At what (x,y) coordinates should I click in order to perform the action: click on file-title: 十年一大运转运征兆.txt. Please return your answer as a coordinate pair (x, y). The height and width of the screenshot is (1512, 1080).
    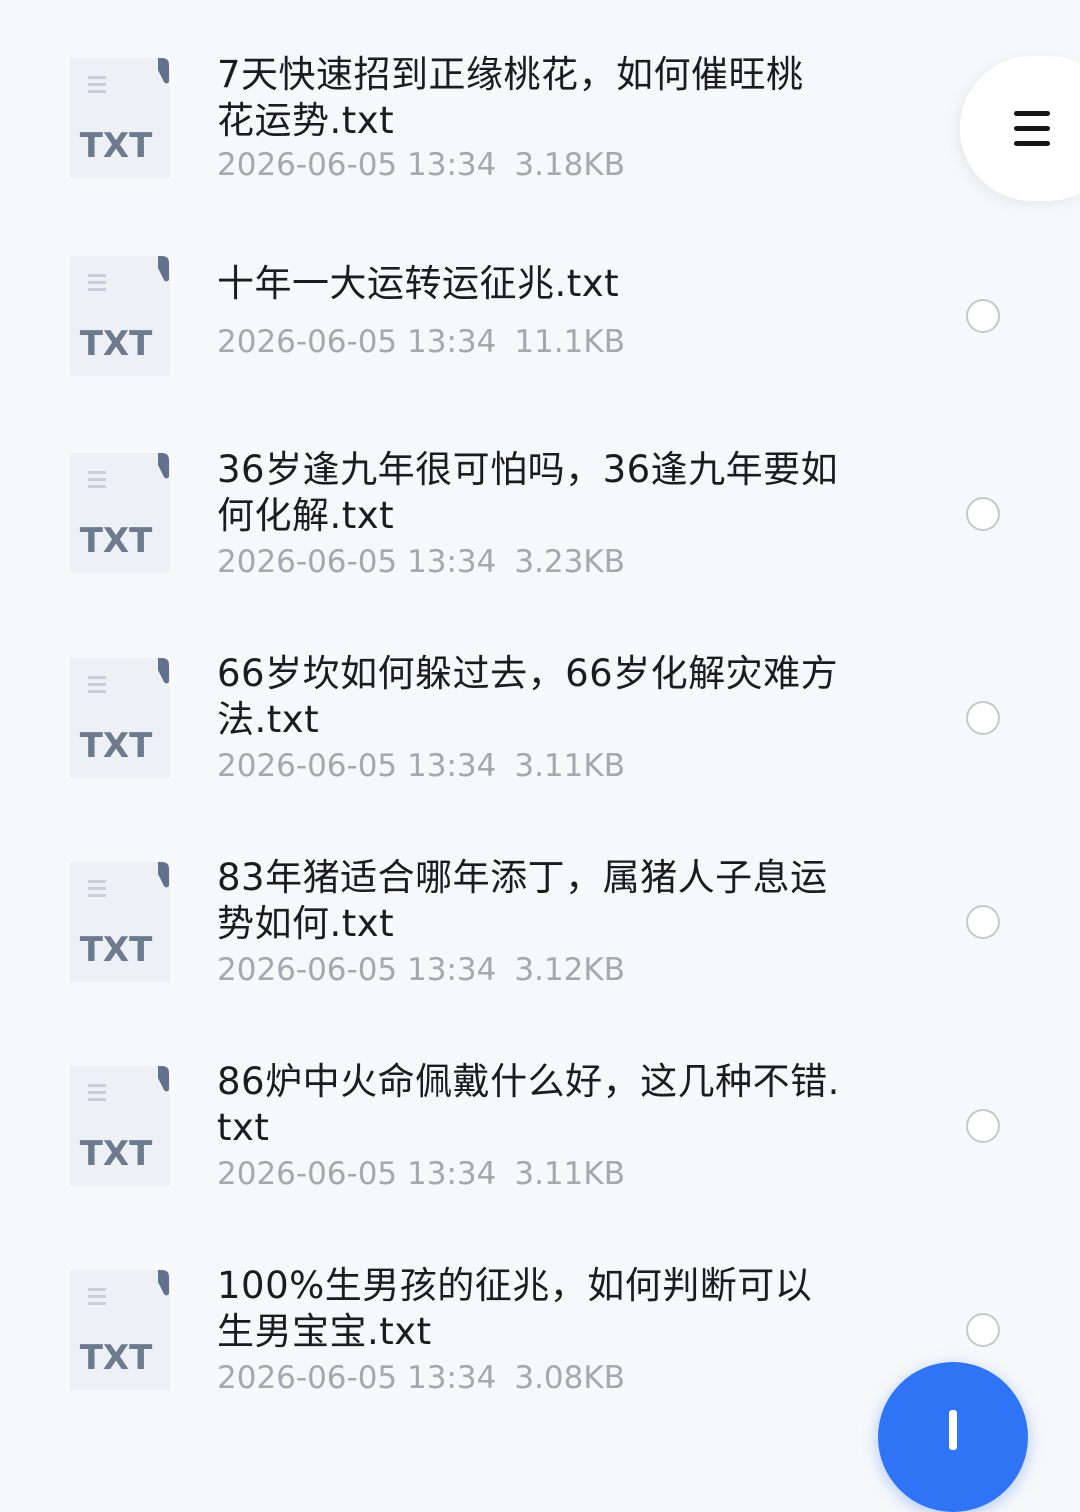
    Looking at the image, I should click on (418, 283).